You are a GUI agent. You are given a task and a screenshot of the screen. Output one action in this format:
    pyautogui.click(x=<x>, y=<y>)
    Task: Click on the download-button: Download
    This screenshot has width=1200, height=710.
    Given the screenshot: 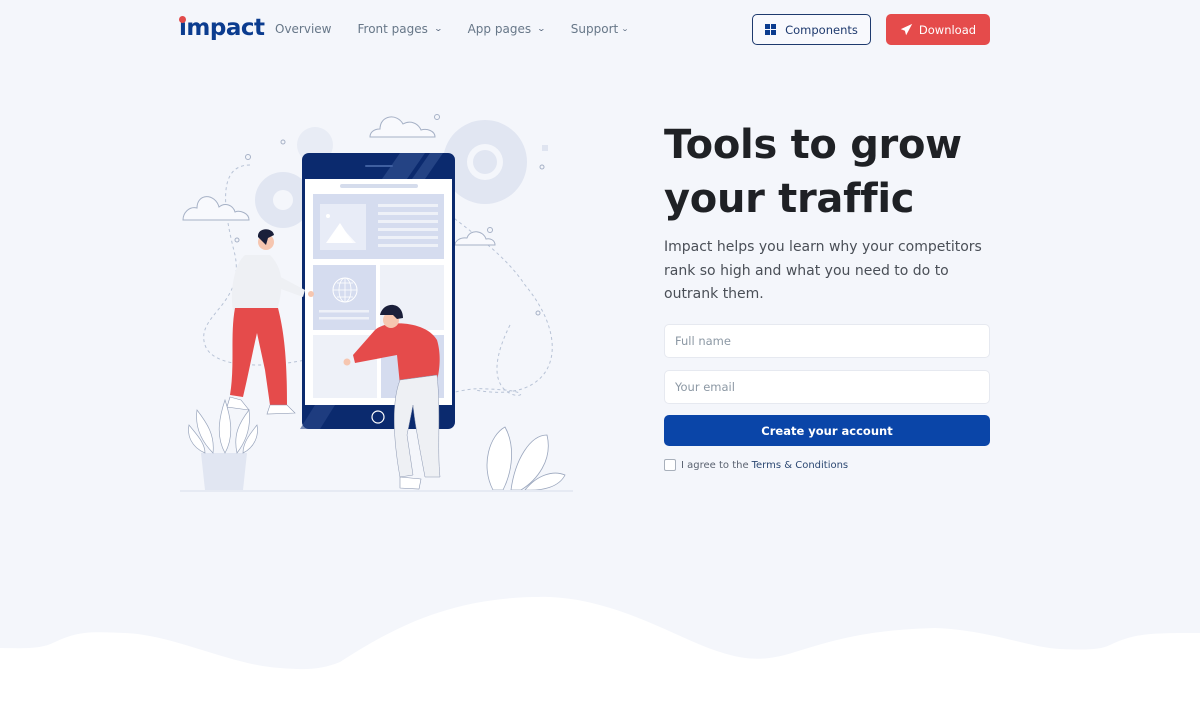 What is the action you would take?
    pyautogui.click(x=938, y=29)
    